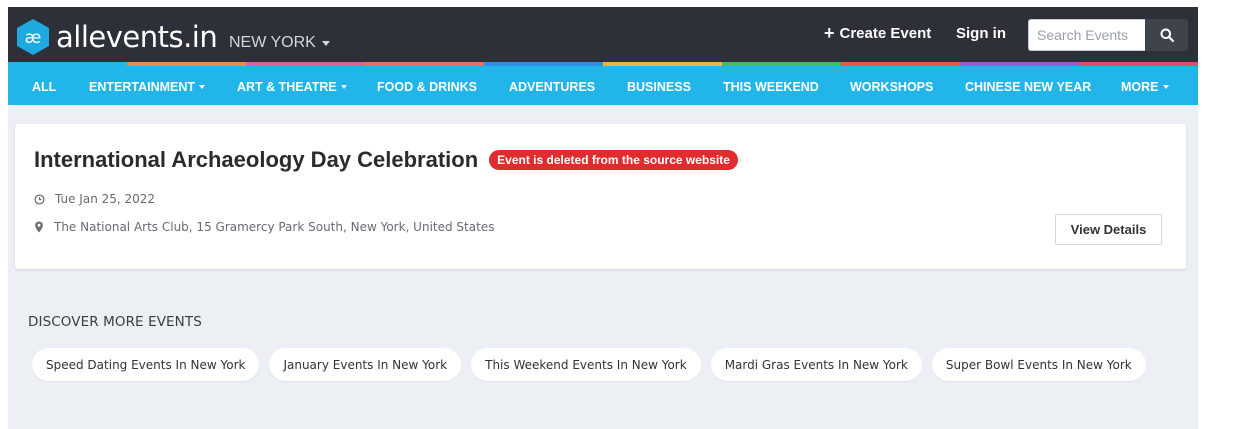 This screenshot has height=429, width=1253. I want to click on nav-item-chinese-new-year: CHINESE NEW YEAR, so click(1028, 87).